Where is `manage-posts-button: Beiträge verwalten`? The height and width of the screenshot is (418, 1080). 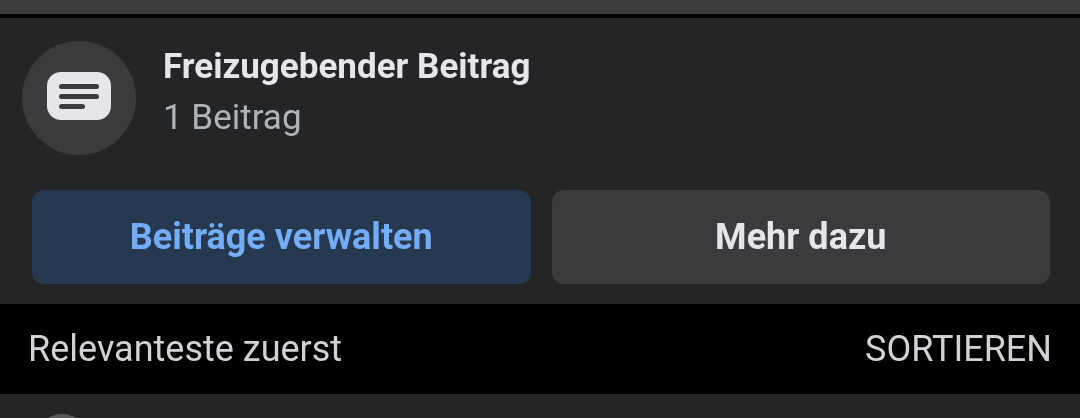 manage-posts-button: Beiträge verwalten is located at coordinates (281, 237).